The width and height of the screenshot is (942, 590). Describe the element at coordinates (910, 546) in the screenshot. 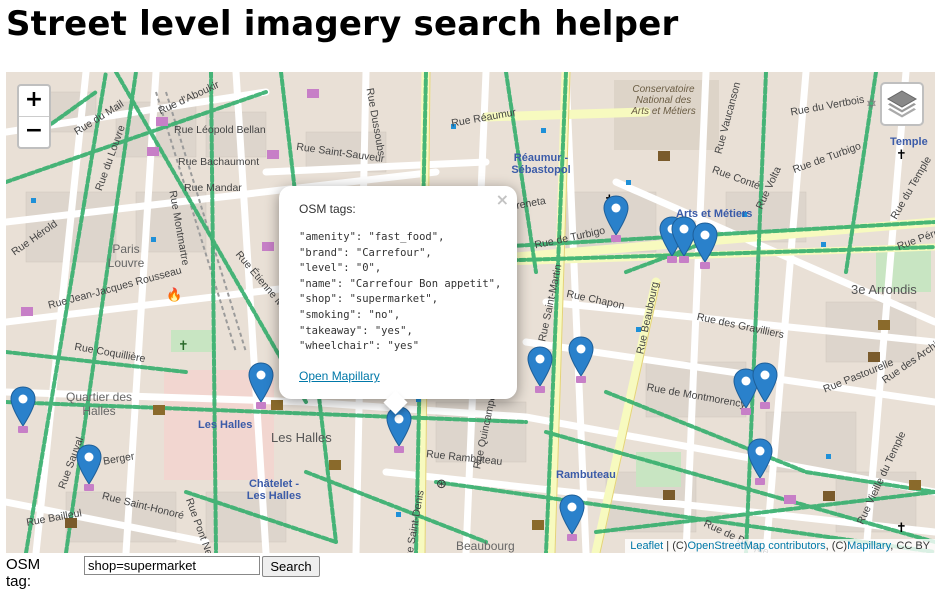

I see `attribution-license: , CC BY` at that location.